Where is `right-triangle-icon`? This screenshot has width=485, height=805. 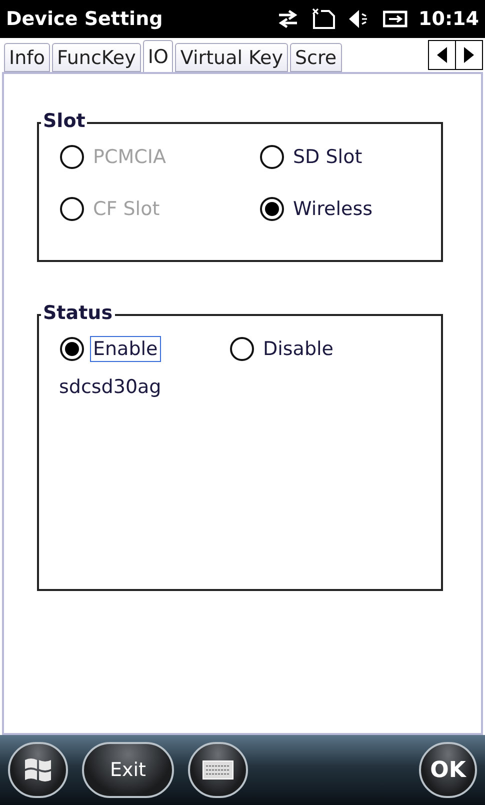
right-triangle-icon is located at coordinates (469, 55).